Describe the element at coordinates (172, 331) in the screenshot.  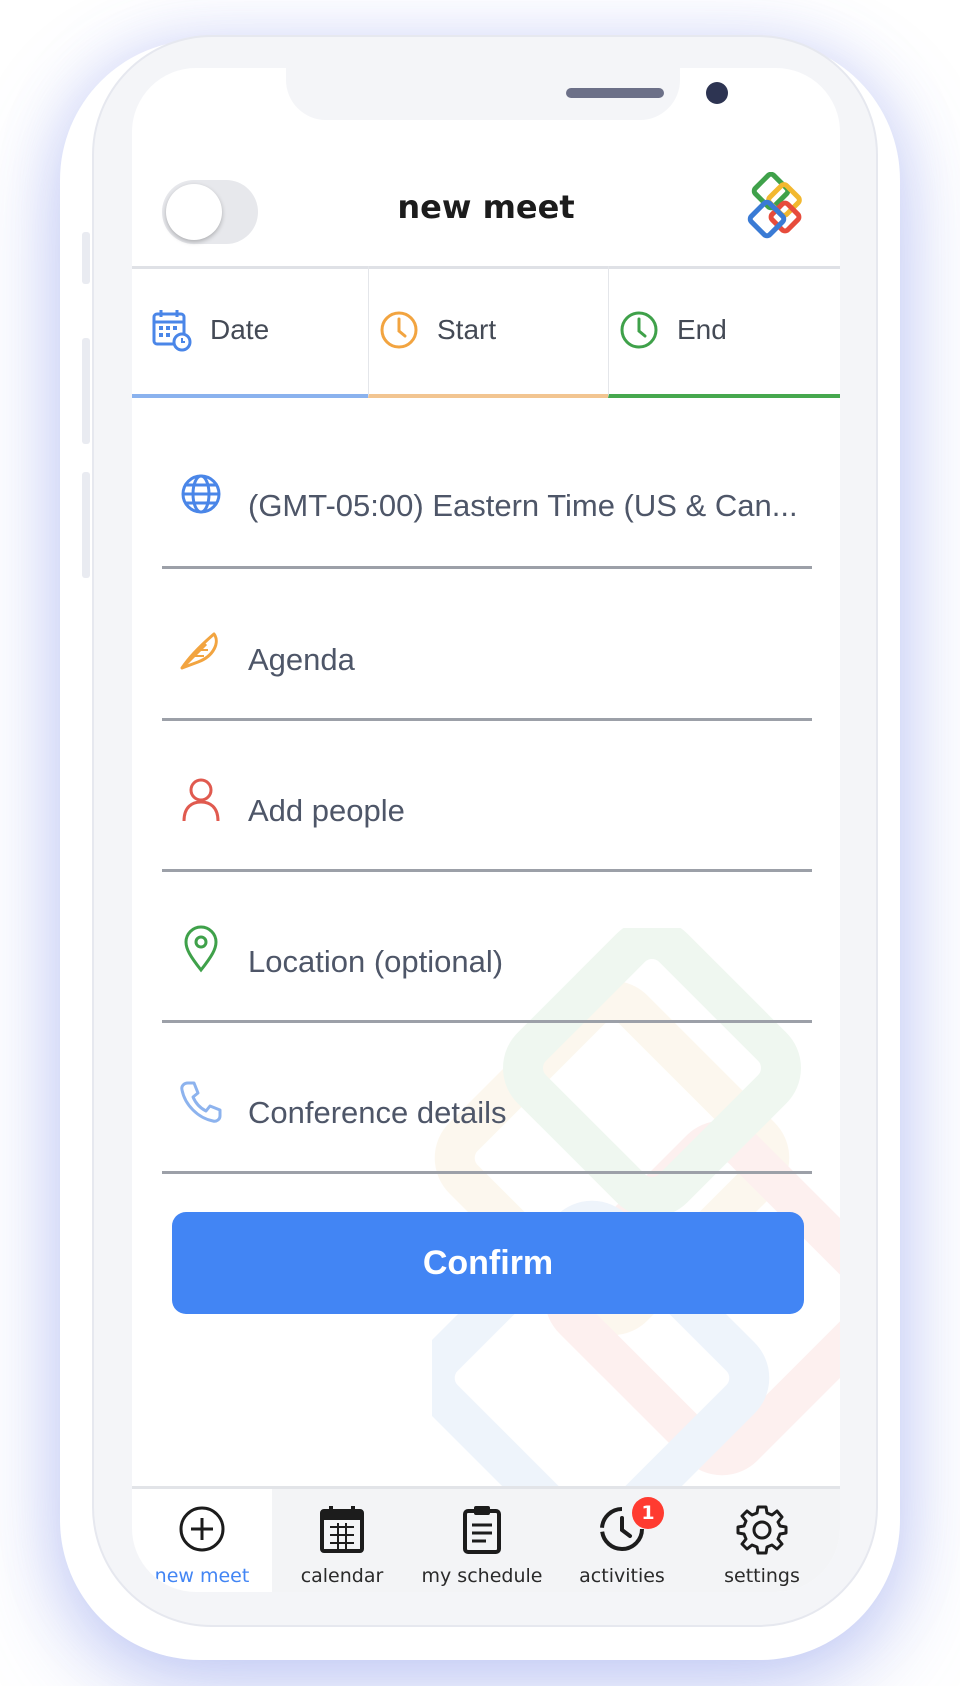
I see `calendar-clock-icon` at that location.